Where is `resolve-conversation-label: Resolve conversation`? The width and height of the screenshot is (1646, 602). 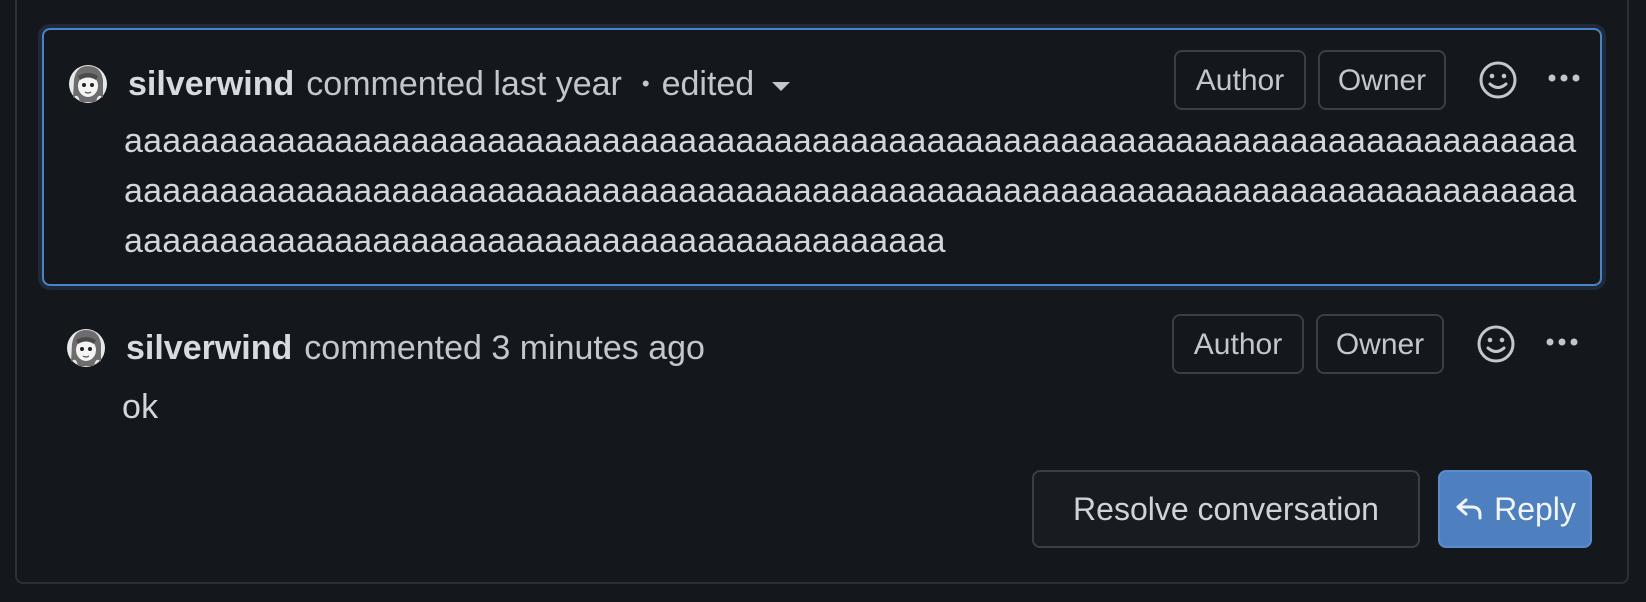 resolve-conversation-label: Resolve conversation is located at coordinates (1226, 508).